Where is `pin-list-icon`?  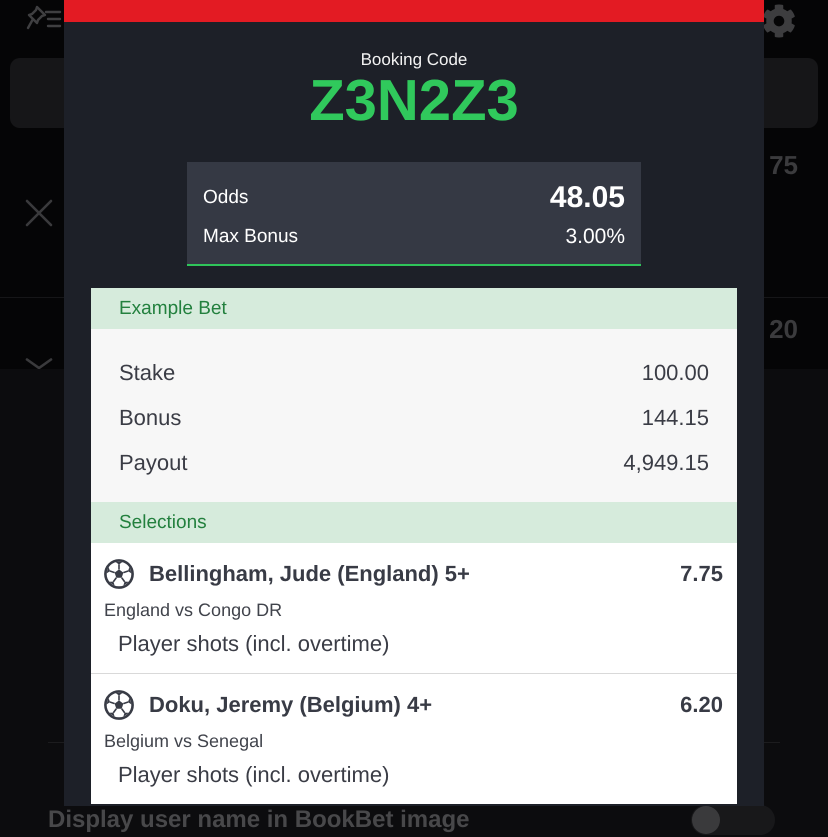 pin-list-icon is located at coordinates (44, 18).